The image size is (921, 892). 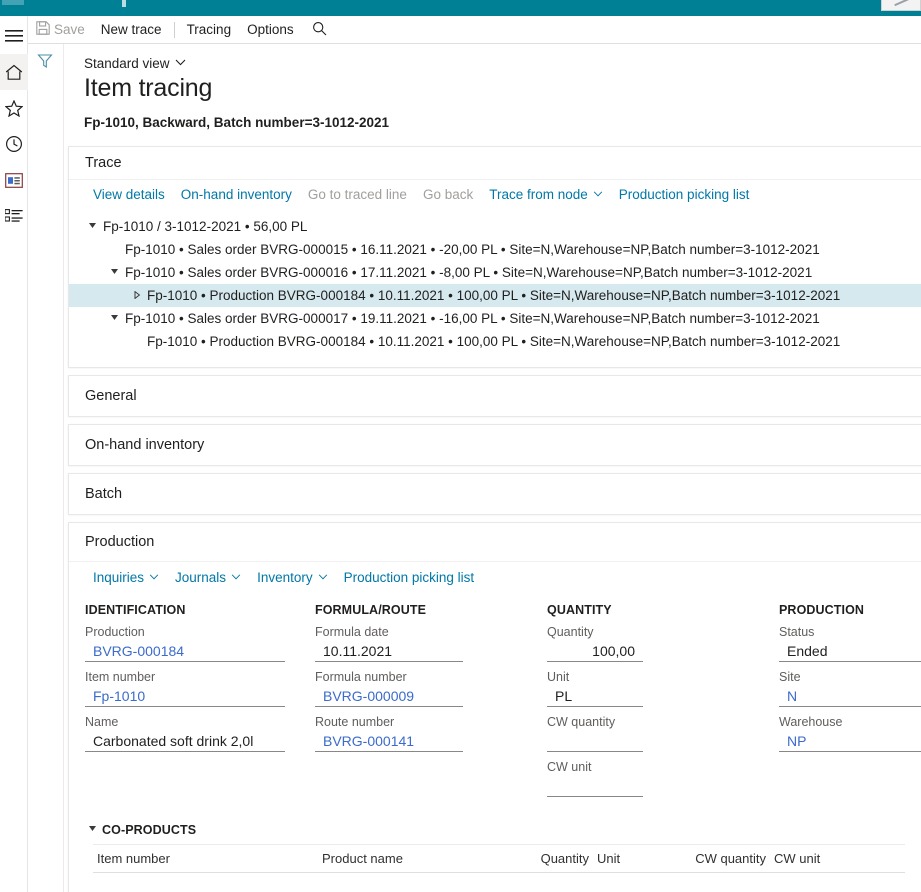 I want to click on titlebar-ghost-left, so click(x=13, y=2).